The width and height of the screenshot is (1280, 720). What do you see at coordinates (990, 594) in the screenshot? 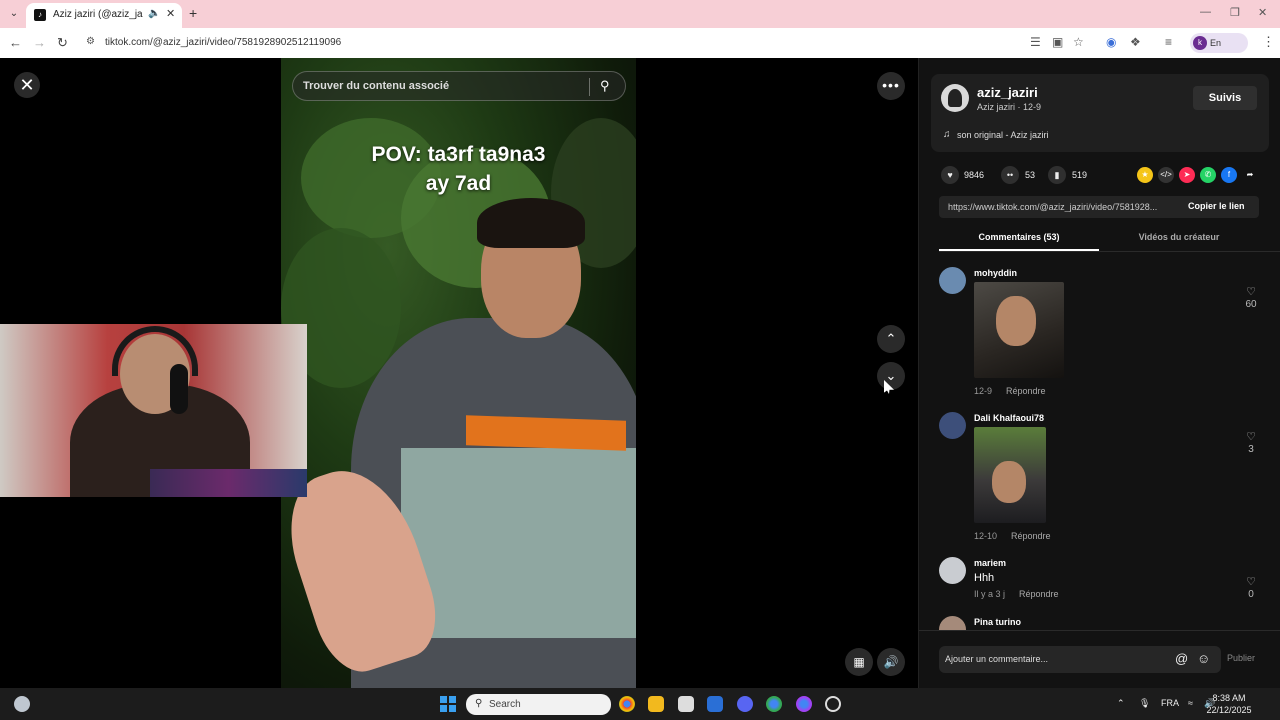
I see `comment-date: Il y a 3 j` at bounding box center [990, 594].